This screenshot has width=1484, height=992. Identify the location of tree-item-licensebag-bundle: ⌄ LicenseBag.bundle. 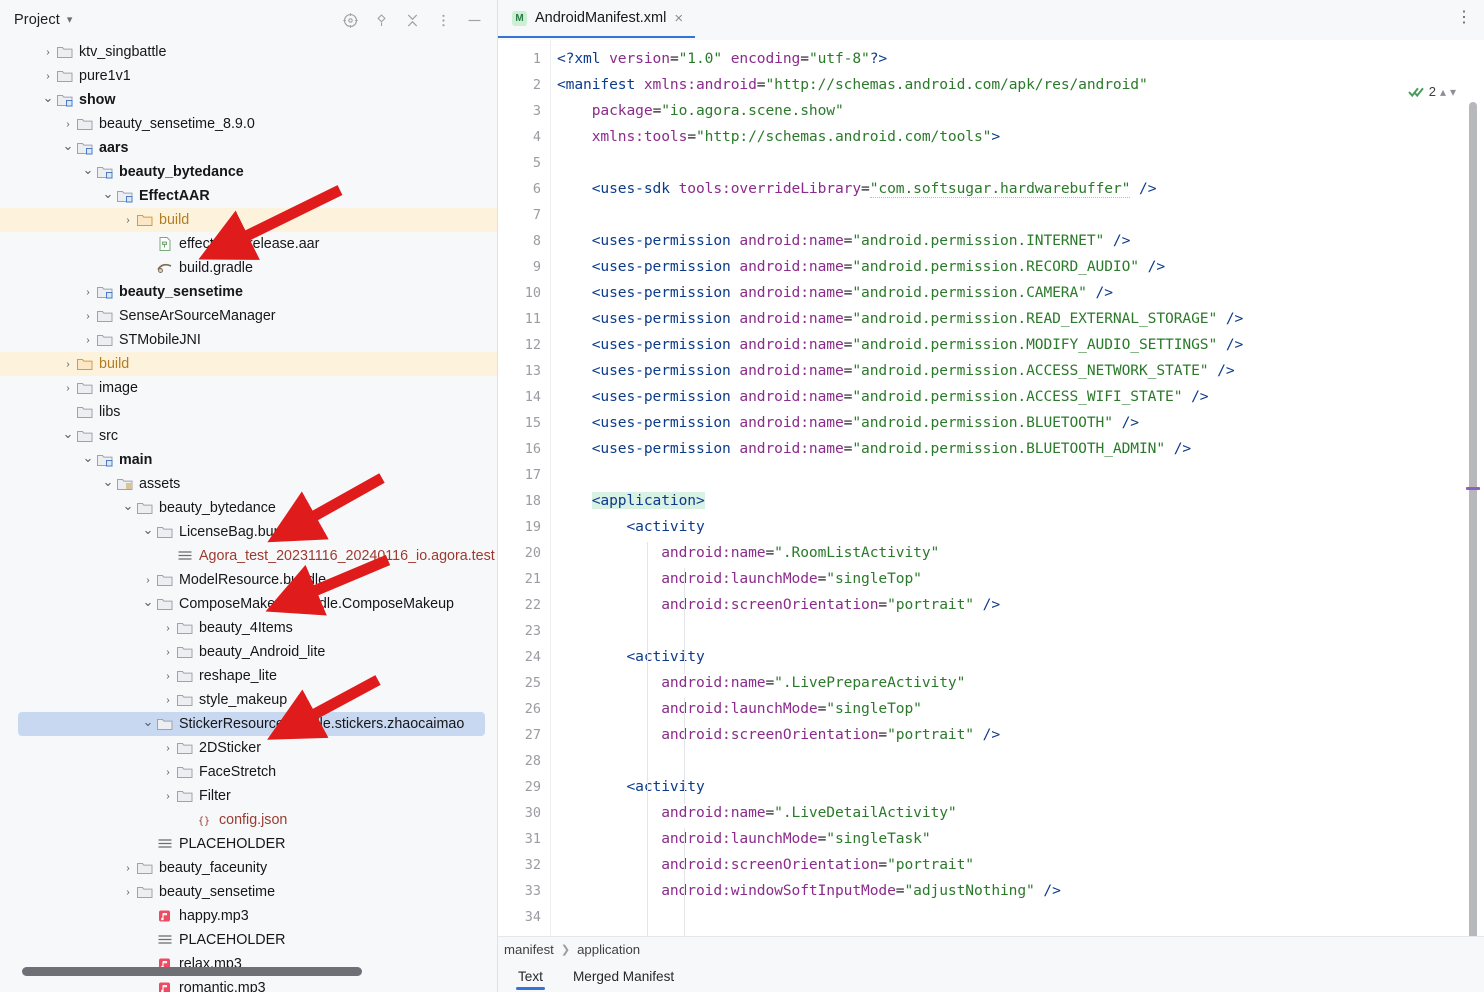
(248, 532).